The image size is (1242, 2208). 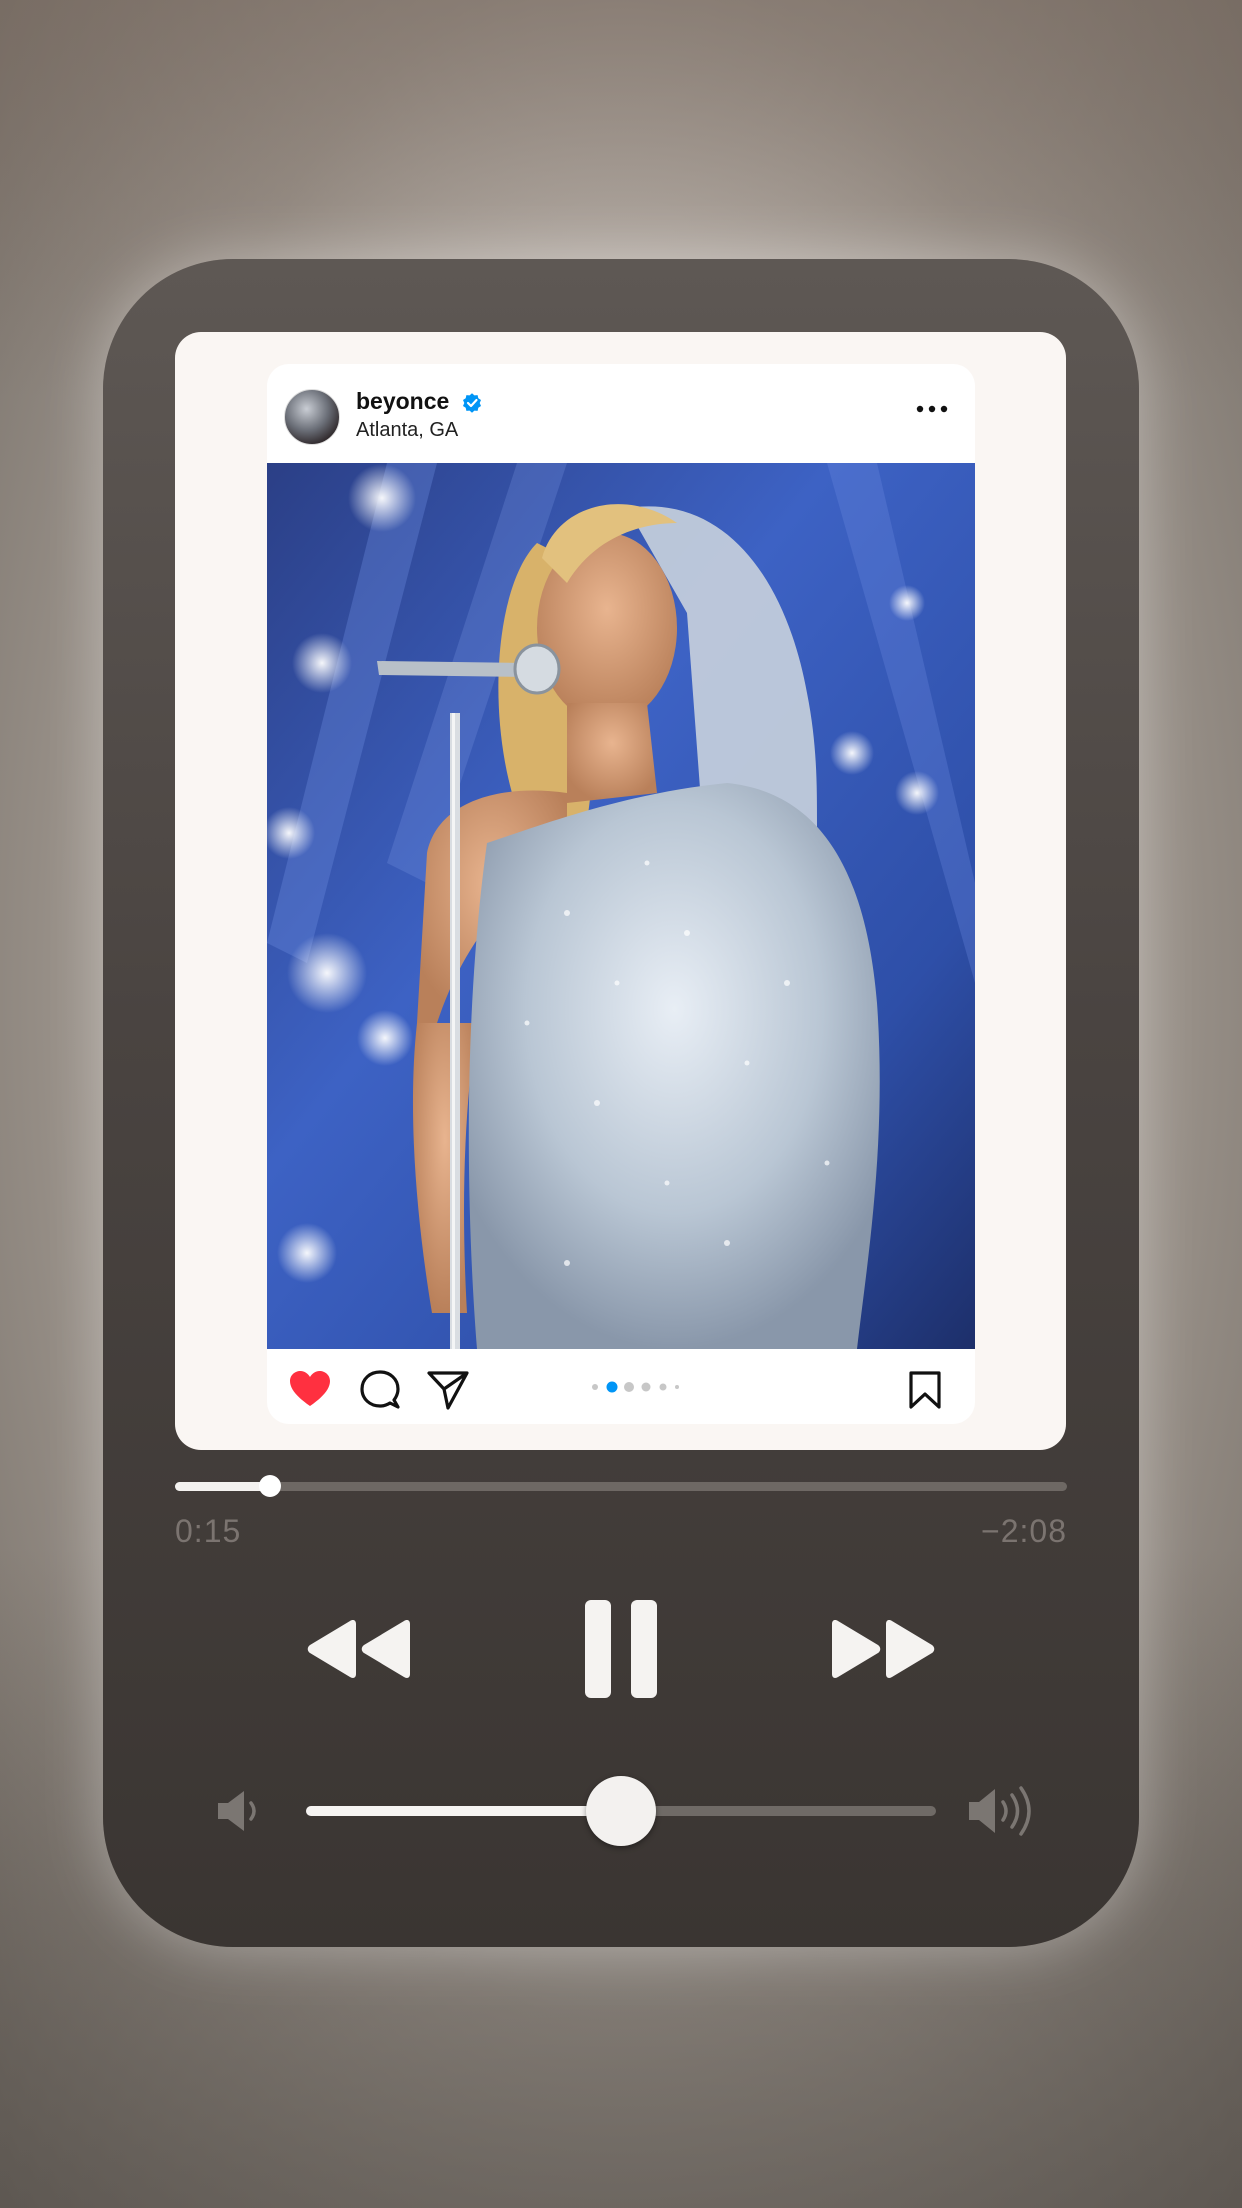 What do you see at coordinates (310, 1389) in the screenshot?
I see `heart-icon` at bounding box center [310, 1389].